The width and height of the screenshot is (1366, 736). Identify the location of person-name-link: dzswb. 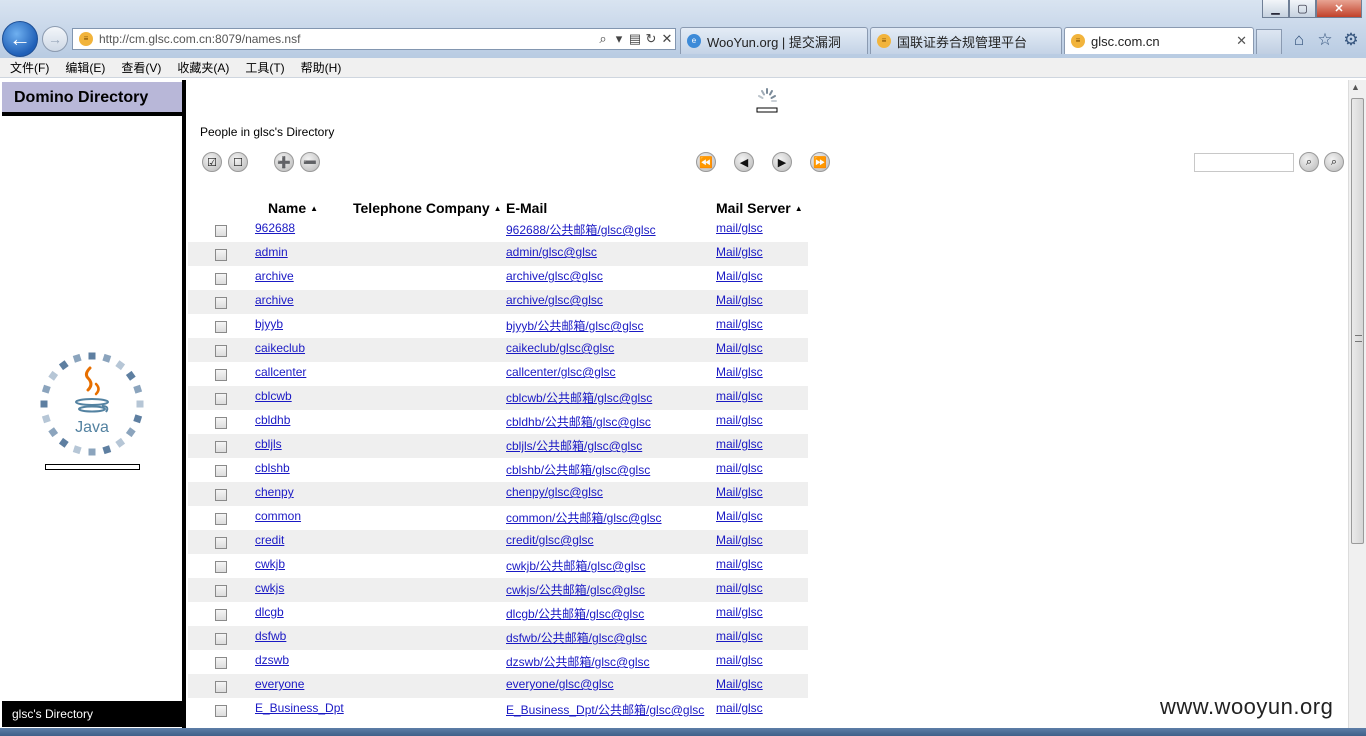
(272, 660).